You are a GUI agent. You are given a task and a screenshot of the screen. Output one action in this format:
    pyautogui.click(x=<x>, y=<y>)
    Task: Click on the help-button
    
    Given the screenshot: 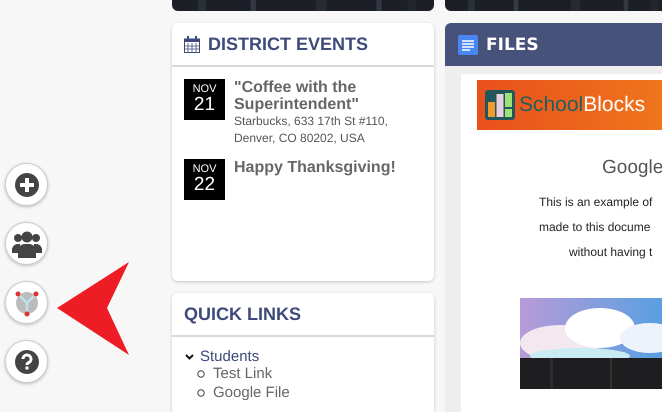 What is the action you would take?
    pyautogui.click(x=26, y=361)
    